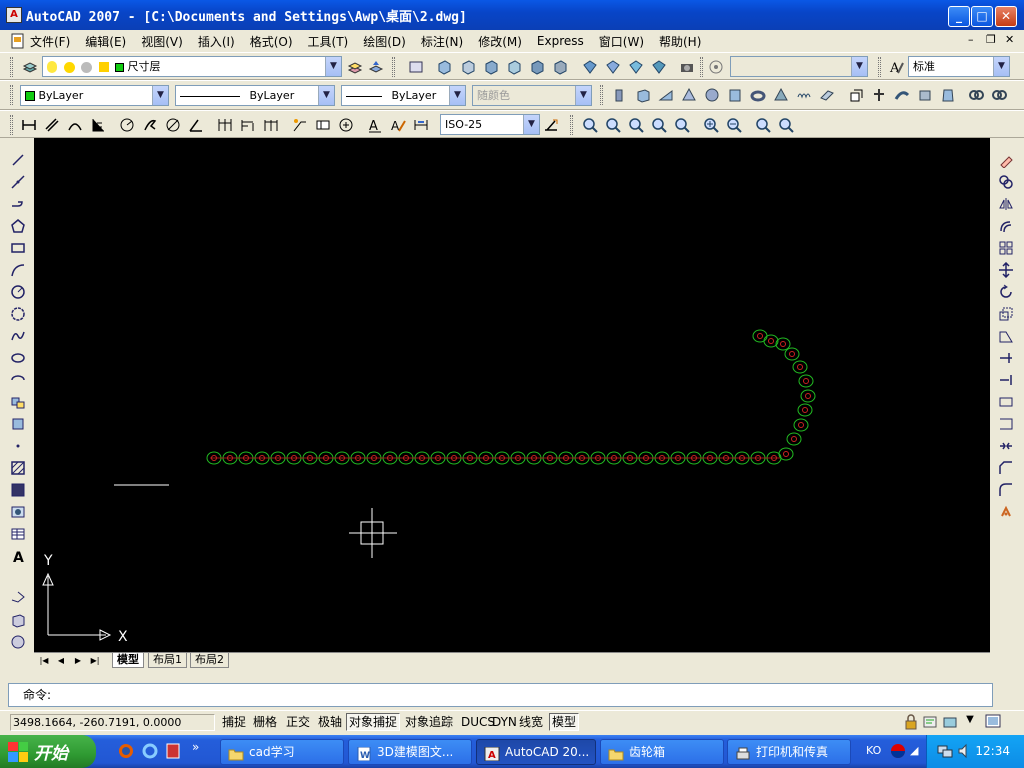  Describe the element at coordinates (873, 750) in the screenshot. I see `ime-indicator: KO` at that location.